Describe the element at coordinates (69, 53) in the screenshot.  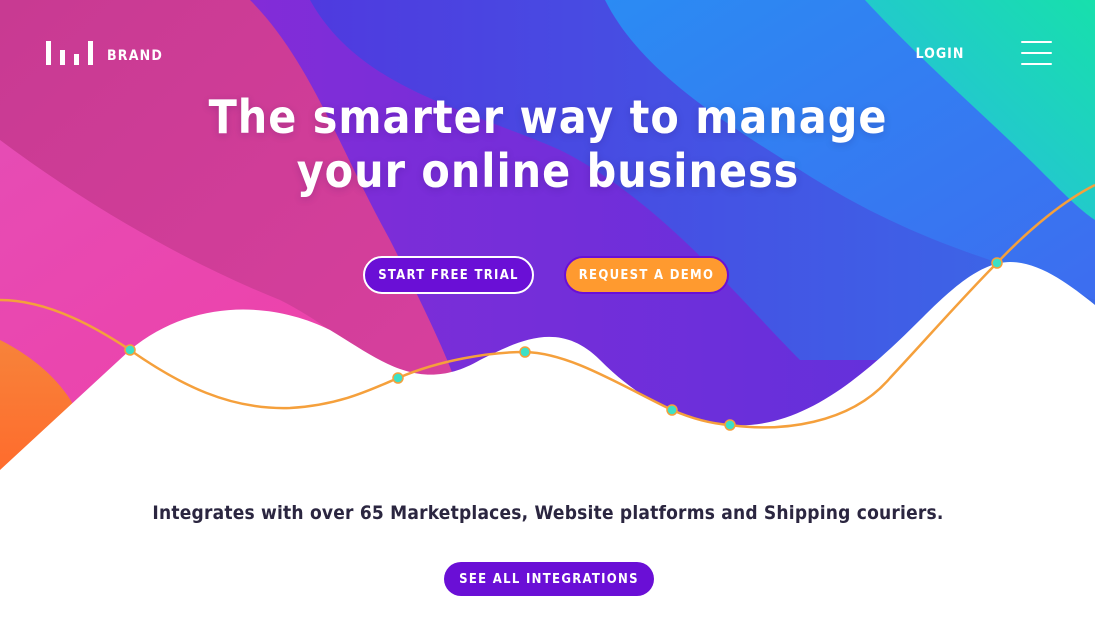
I see `bar-logo-icon` at that location.